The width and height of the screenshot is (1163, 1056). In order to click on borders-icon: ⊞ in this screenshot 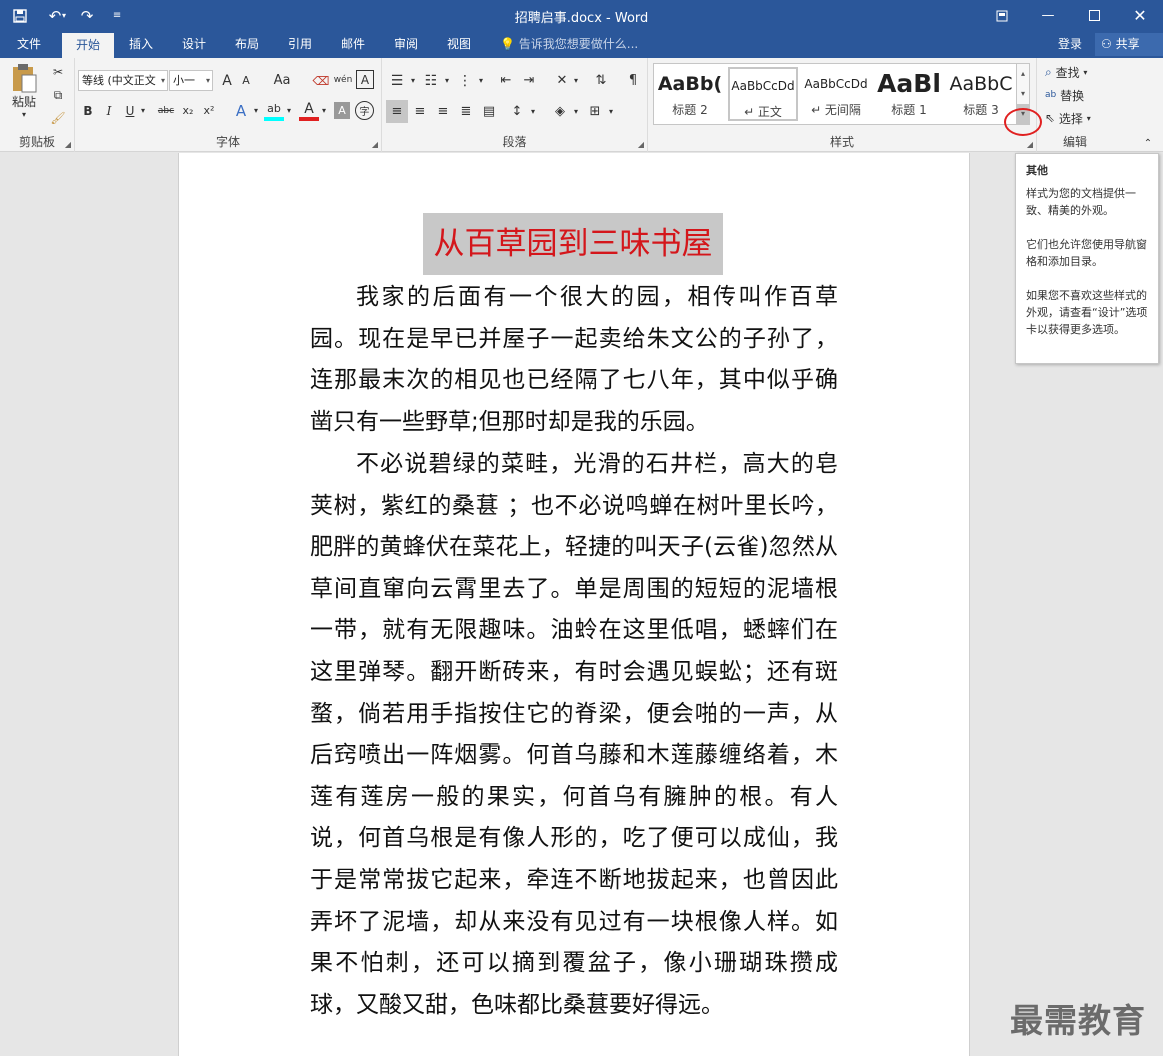, I will do `click(595, 111)`.